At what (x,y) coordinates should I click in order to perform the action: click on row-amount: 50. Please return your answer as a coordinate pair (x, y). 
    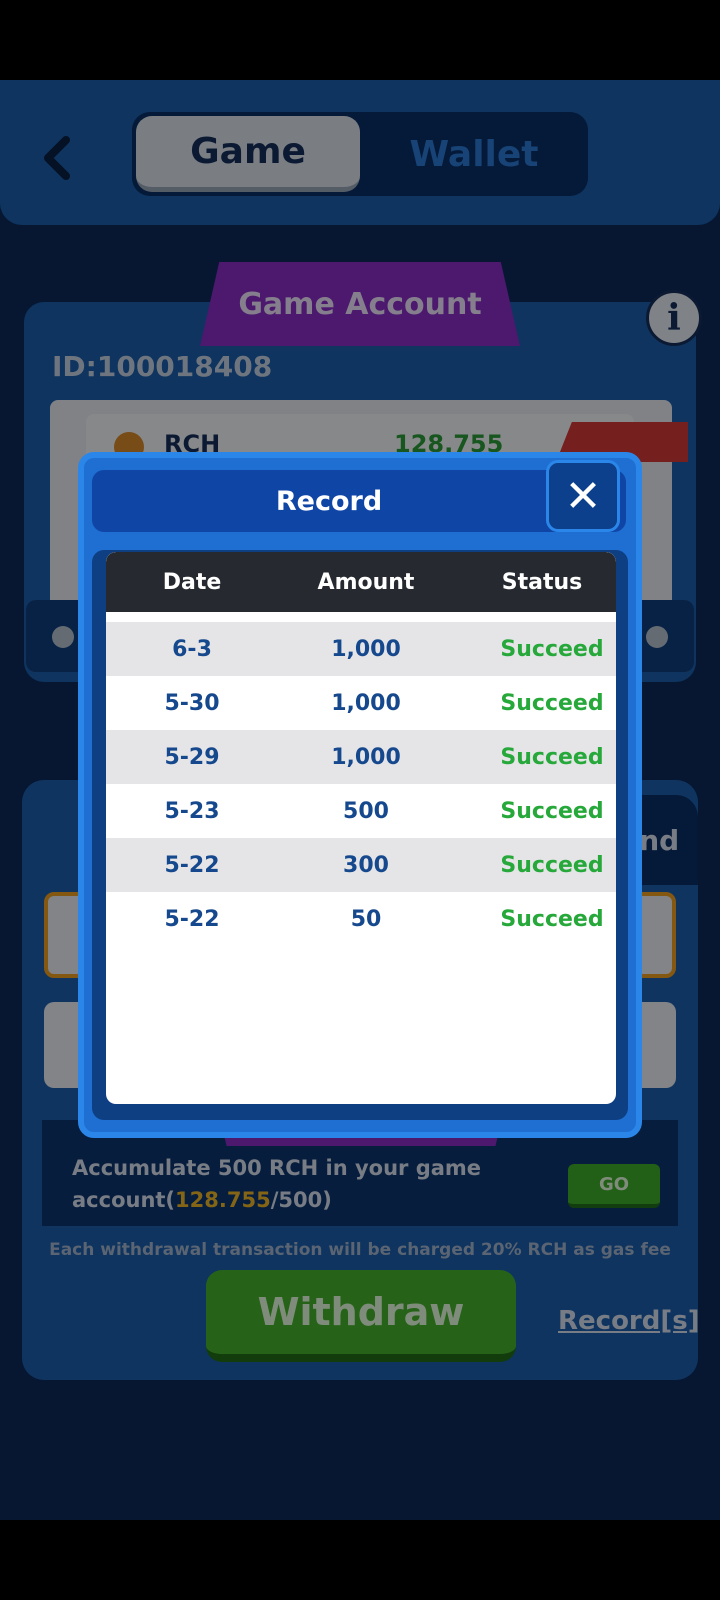
    Looking at the image, I should click on (366, 919).